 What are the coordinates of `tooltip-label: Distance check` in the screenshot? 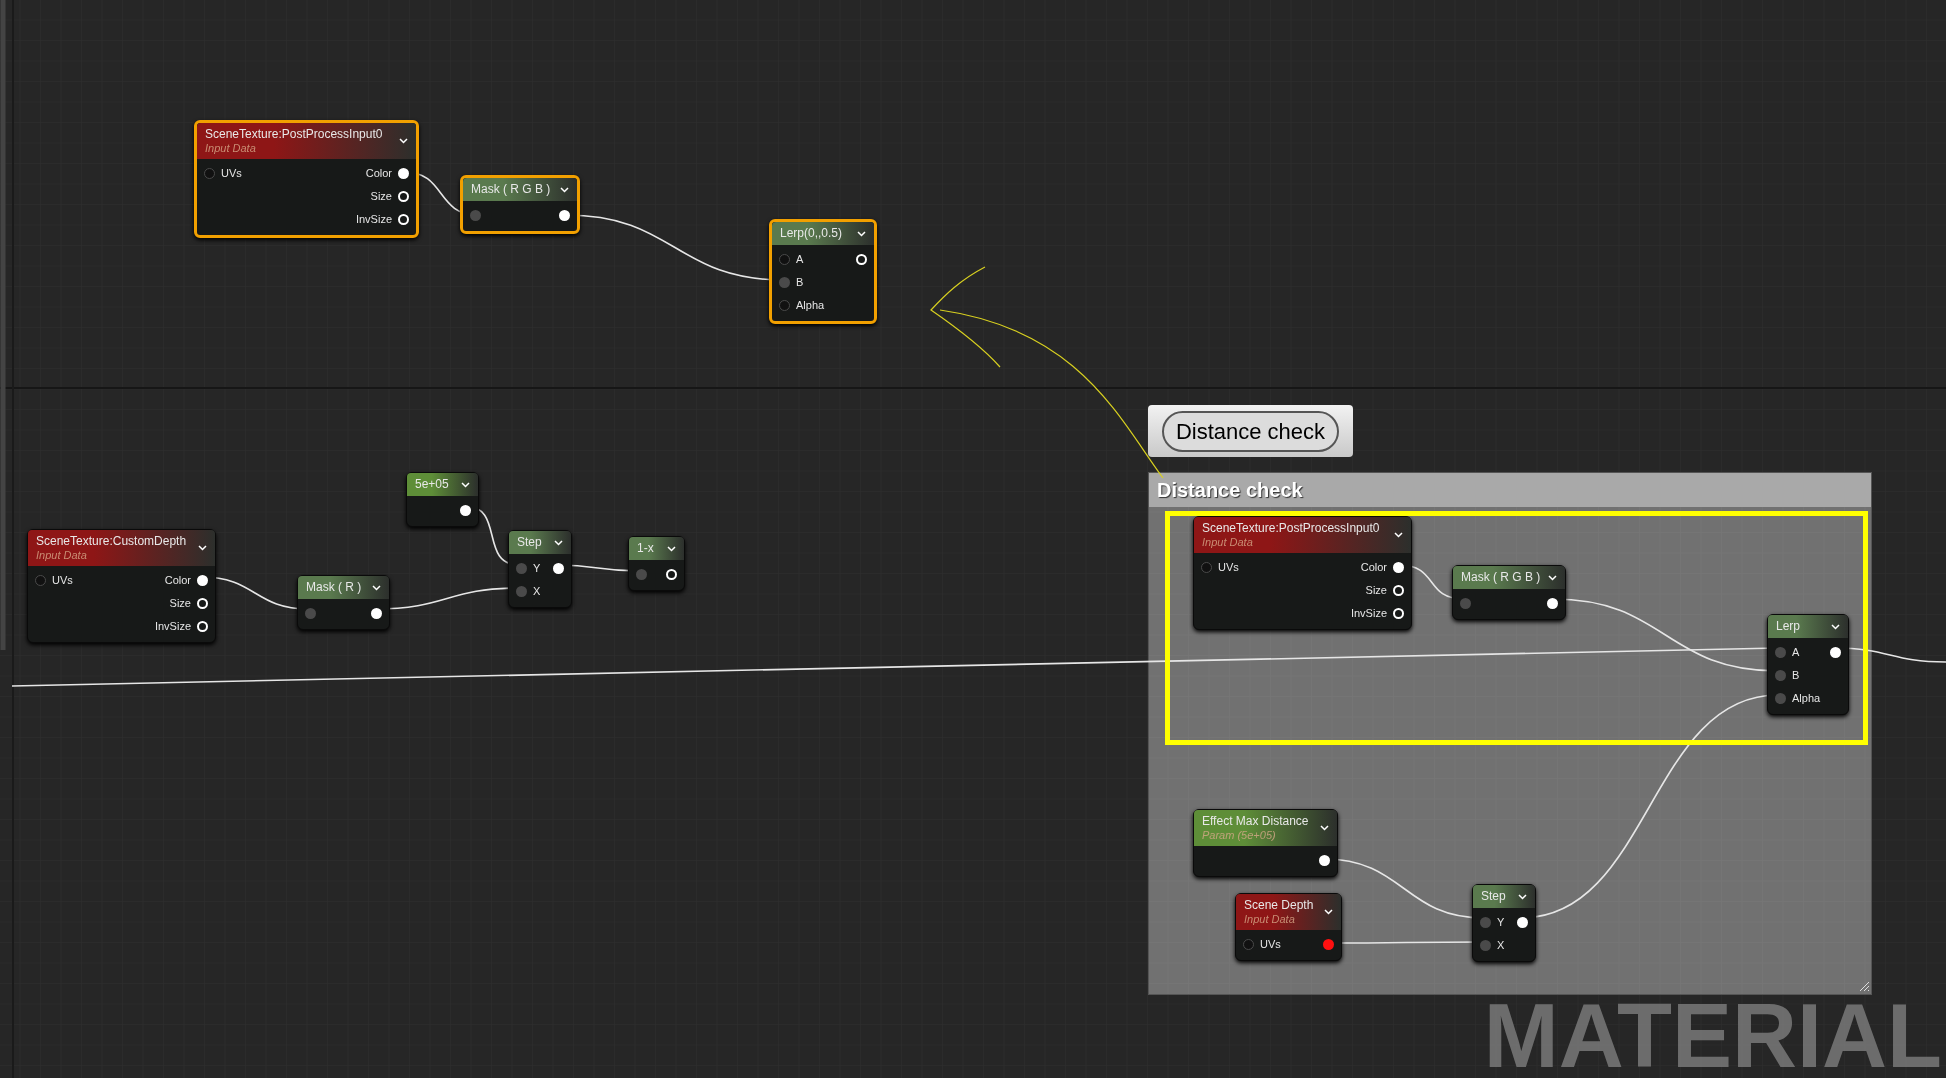 It's located at (1250, 431).